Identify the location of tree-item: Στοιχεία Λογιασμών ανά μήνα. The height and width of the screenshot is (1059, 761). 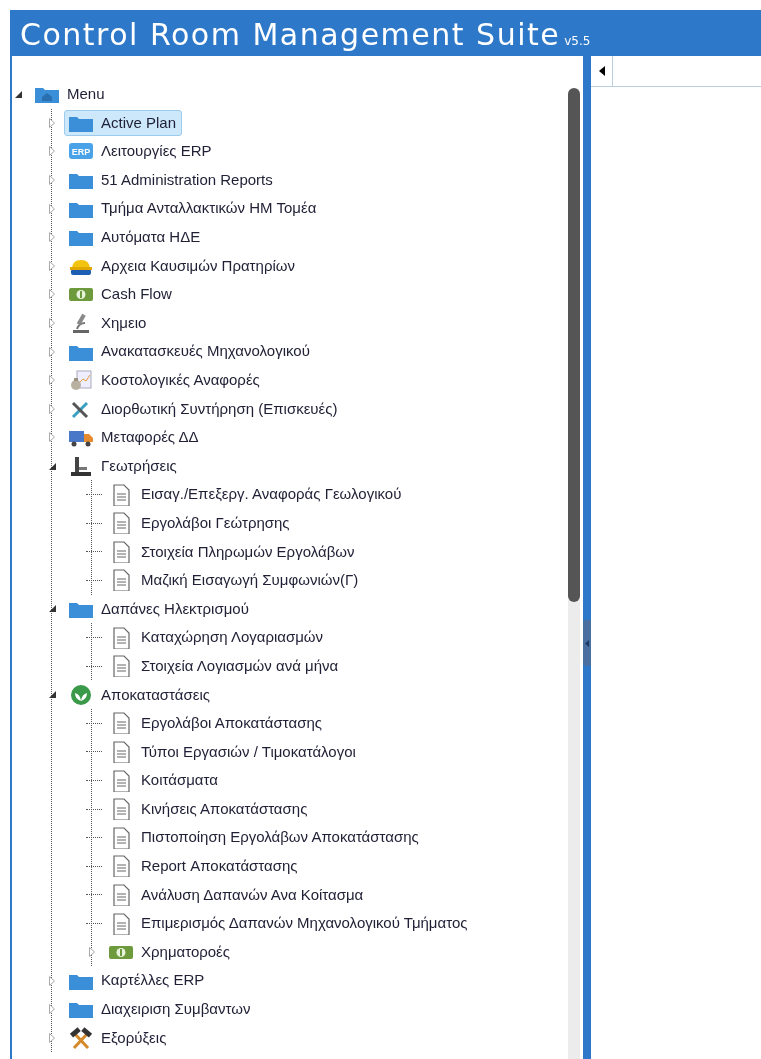
(224, 666).